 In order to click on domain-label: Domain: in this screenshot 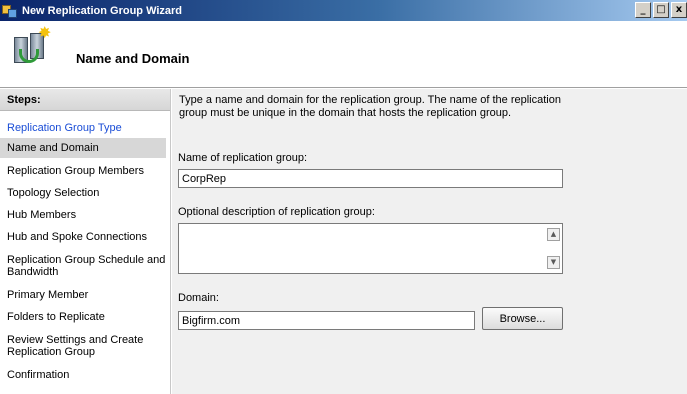, I will do `click(198, 298)`.